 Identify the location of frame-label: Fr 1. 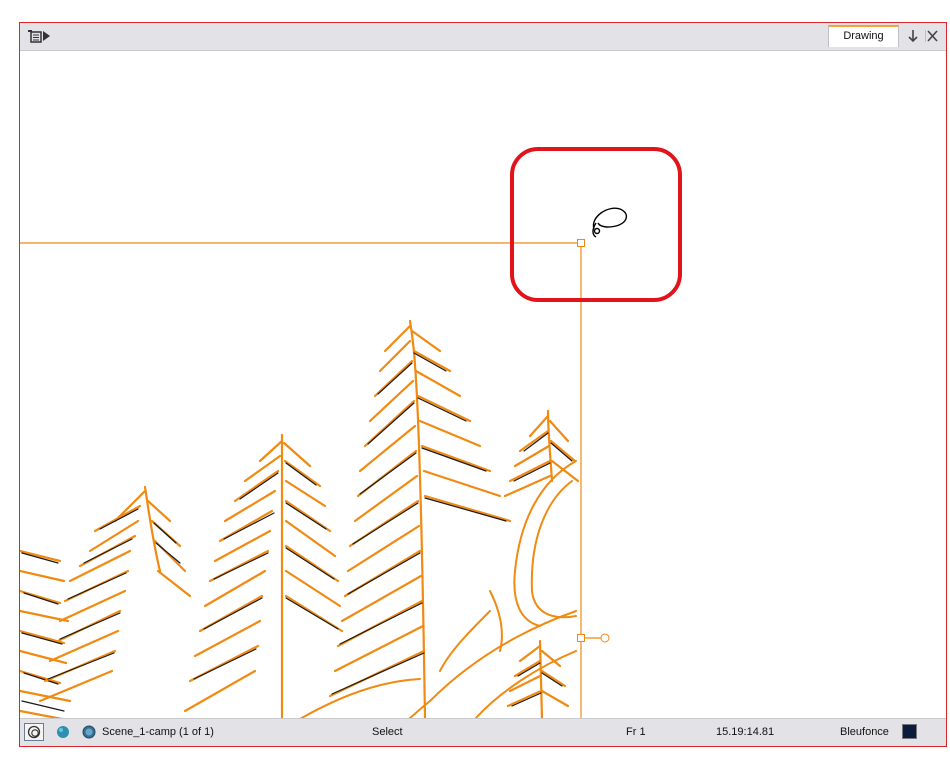
(636, 732).